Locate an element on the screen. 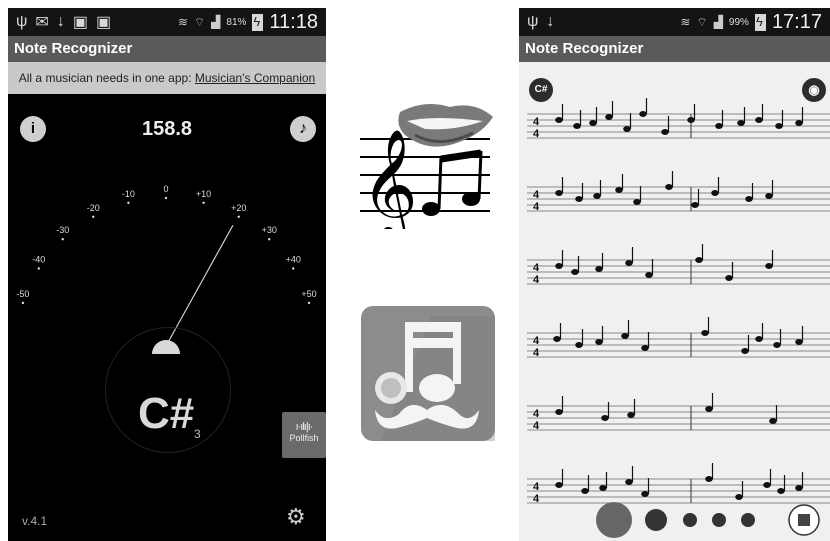 The width and height of the screenshot is (830, 541). app-title: Note Recognizer is located at coordinates (167, 49).